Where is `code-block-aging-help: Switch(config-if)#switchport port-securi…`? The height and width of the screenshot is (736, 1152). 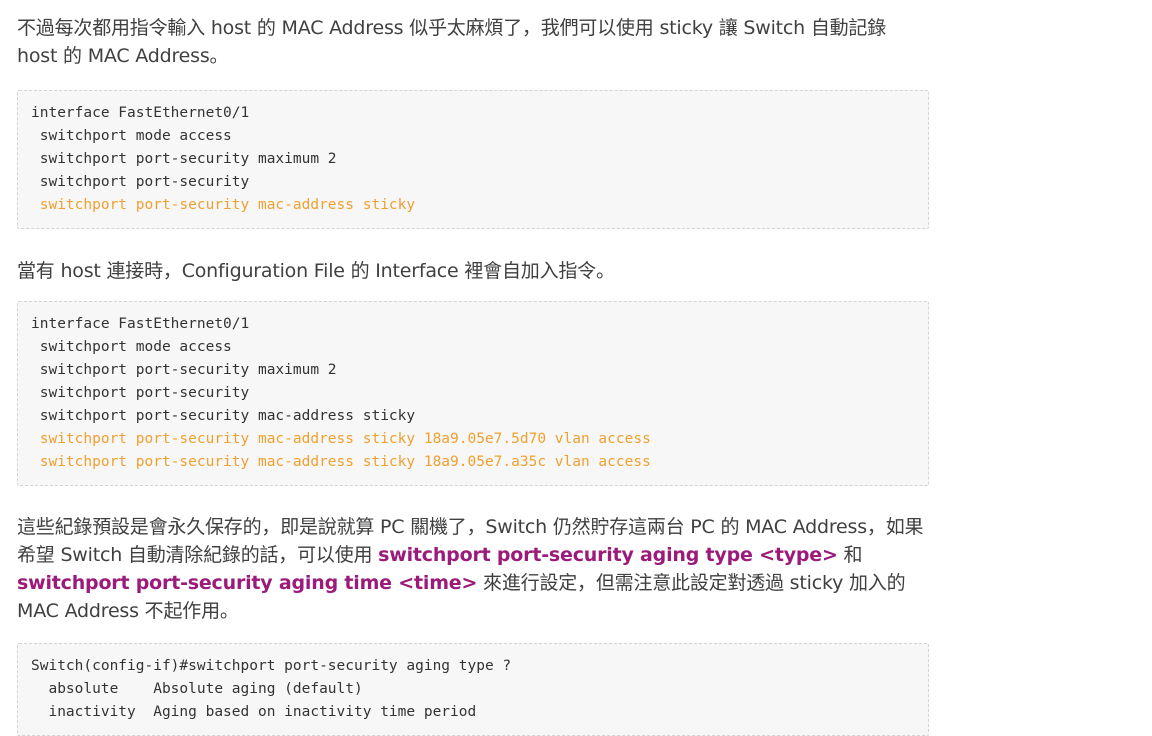 code-block-aging-help: Switch(config-if)#switchport port-securi… is located at coordinates (473, 689).